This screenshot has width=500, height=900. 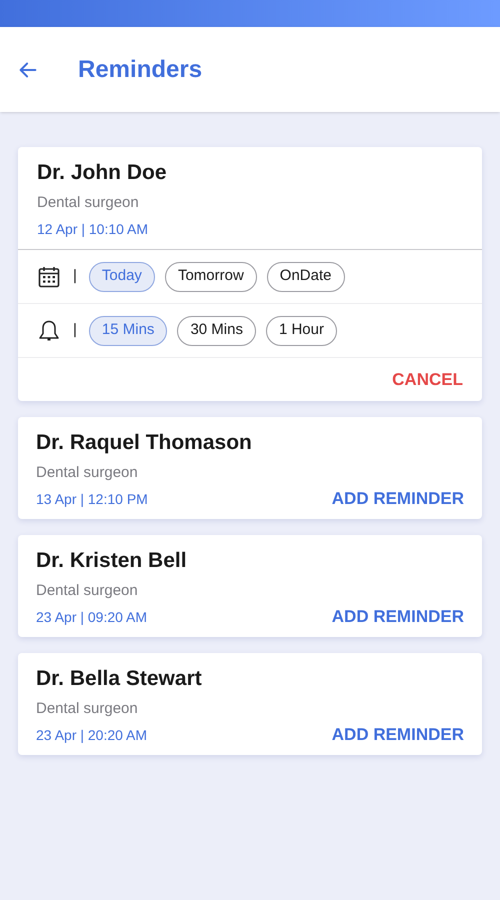 I want to click on appointment-time: 13 Apr | 12:10 PM, so click(x=92, y=499).